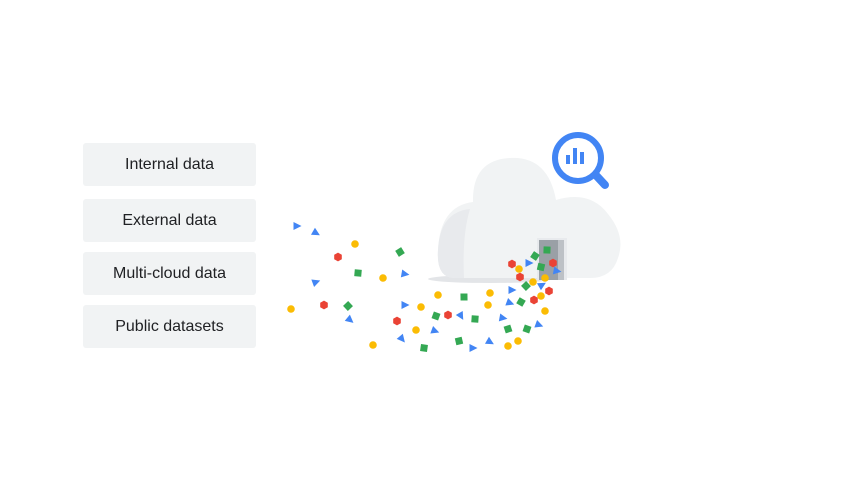  What do you see at coordinates (580, 160) in the screenshot?
I see `bigquery-magnifier-icon` at bounding box center [580, 160].